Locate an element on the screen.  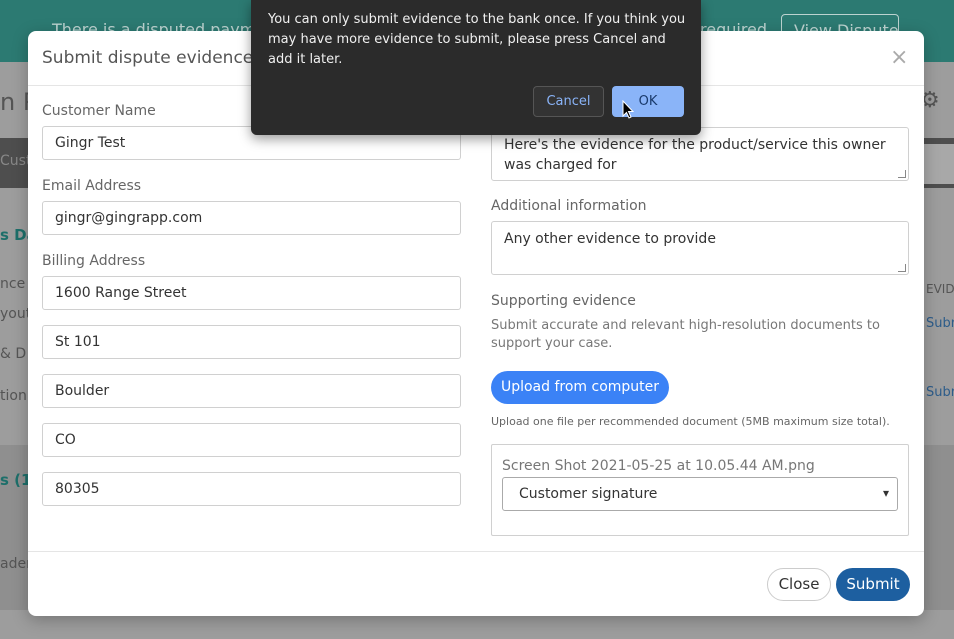
modal-title: Submit dispute evidence is located at coordinates (148, 58).